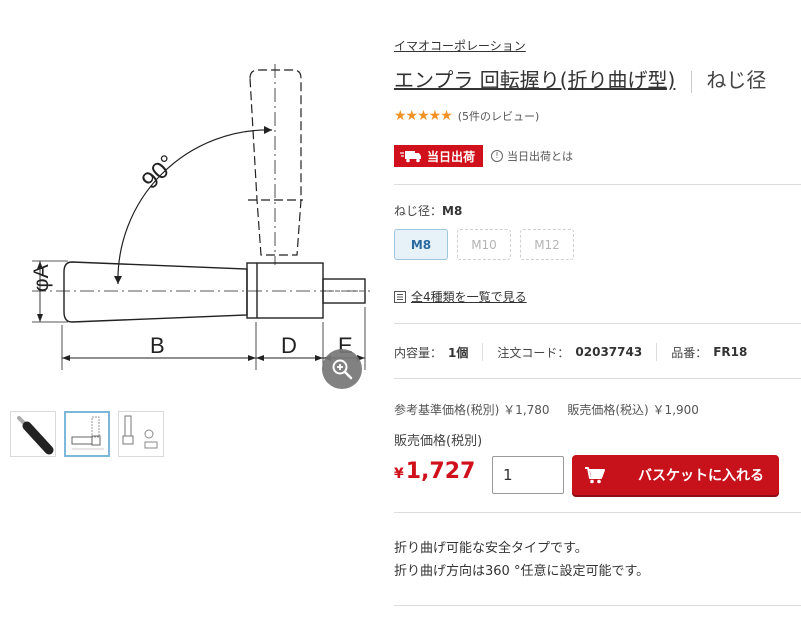 The height and width of the screenshot is (623, 801). I want to click on cart-icon, so click(595, 475).